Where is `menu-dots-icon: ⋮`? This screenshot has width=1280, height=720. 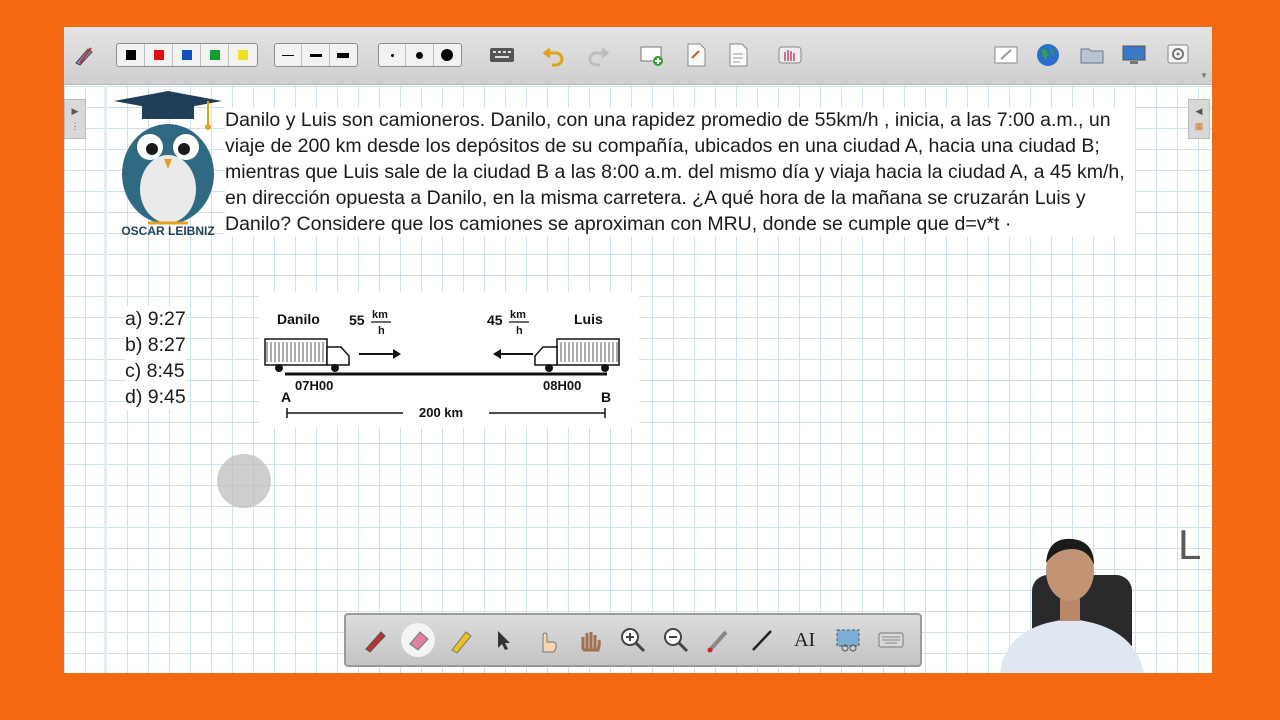
menu-dots-icon: ⋮ is located at coordinates (75, 126).